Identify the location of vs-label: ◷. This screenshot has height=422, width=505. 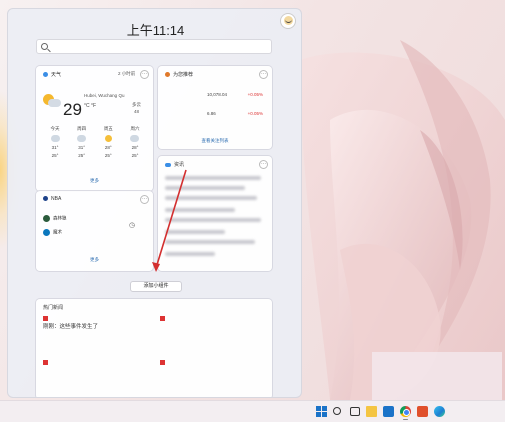
(132, 225).